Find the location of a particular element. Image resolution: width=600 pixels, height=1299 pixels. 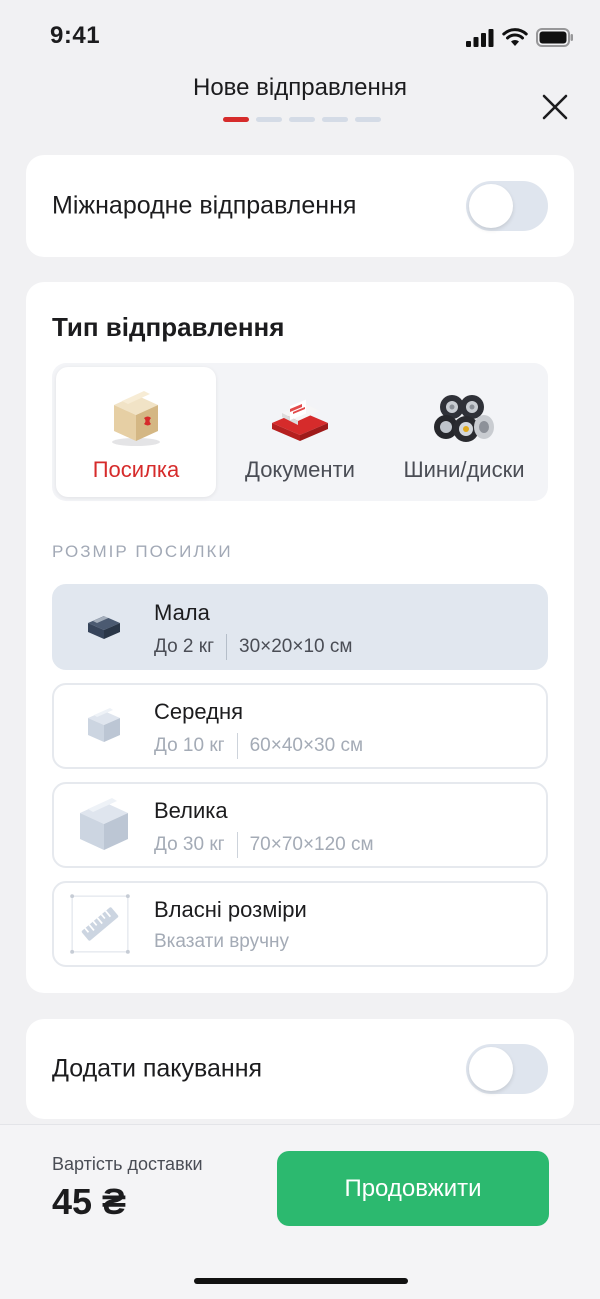

step-indicator is located at coordinates (302, 119).